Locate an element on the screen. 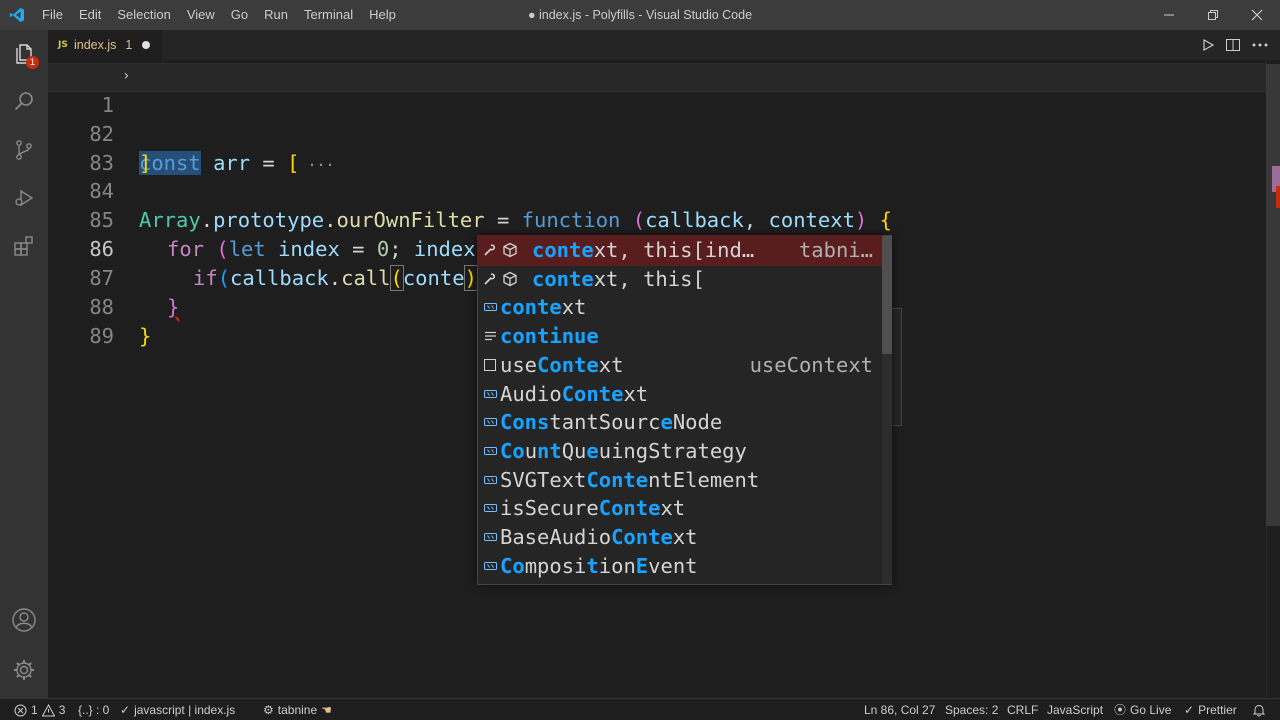 The image size is (1280, 720). prettier-status: ✓ Prettier is located at coordinates (1210, 709).